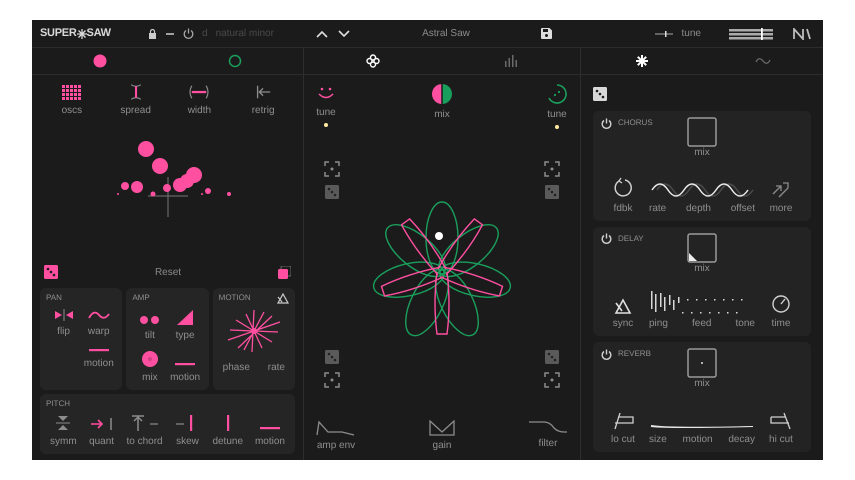 The height and width of the screenshot is (480, 855). What do you see at coordinates (623, 208) in the screenshot?
I see `control-label: fdbk` at bounding box center [623, 208].